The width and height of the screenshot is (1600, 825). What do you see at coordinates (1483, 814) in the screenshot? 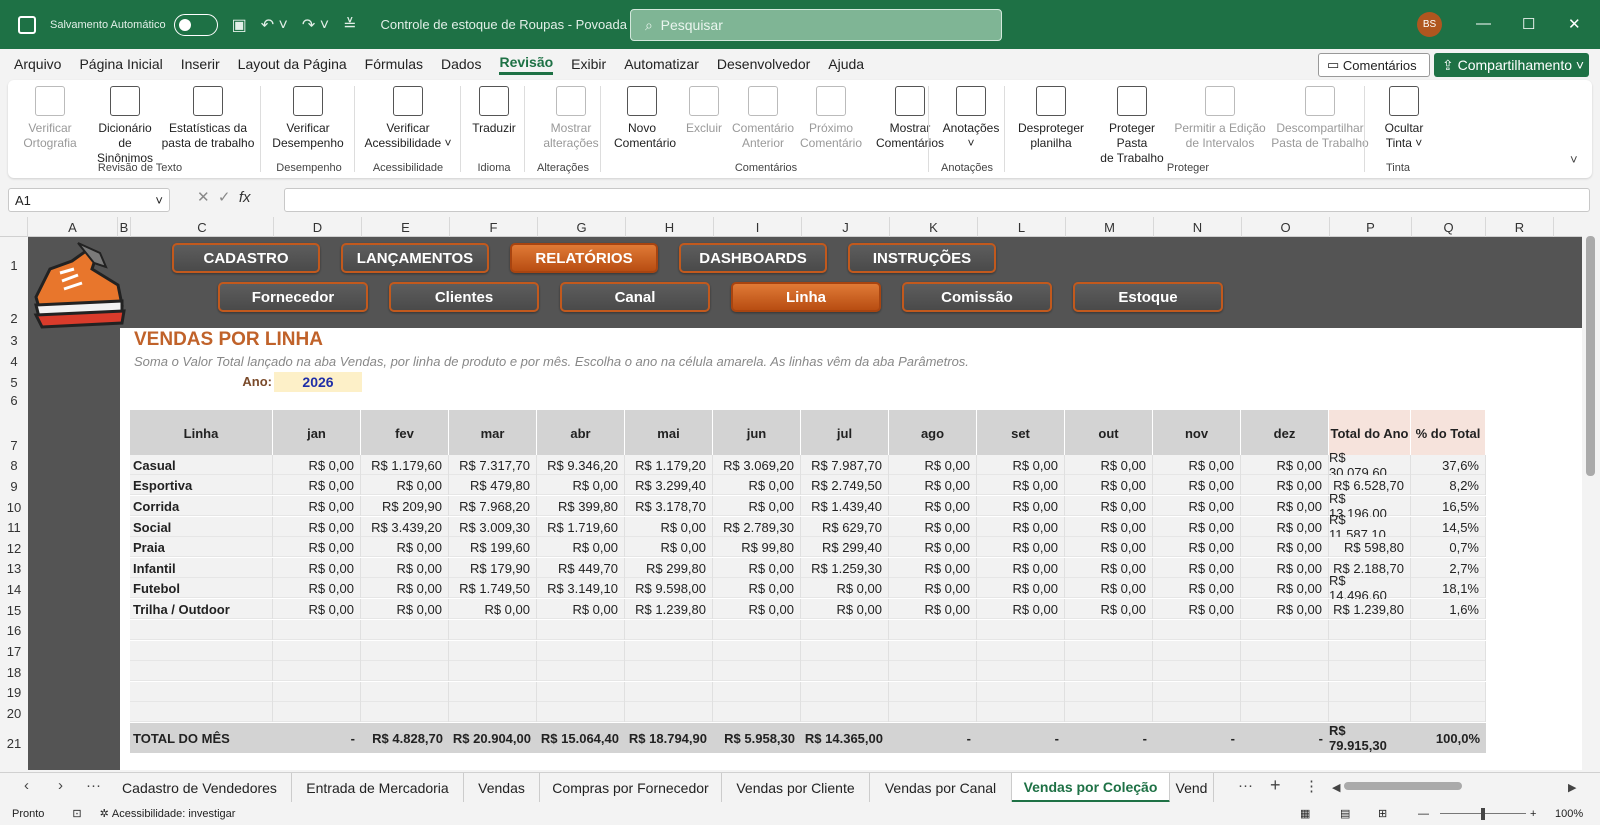
I see `zoom-slider-handle` at bounding box center [1483, 814].